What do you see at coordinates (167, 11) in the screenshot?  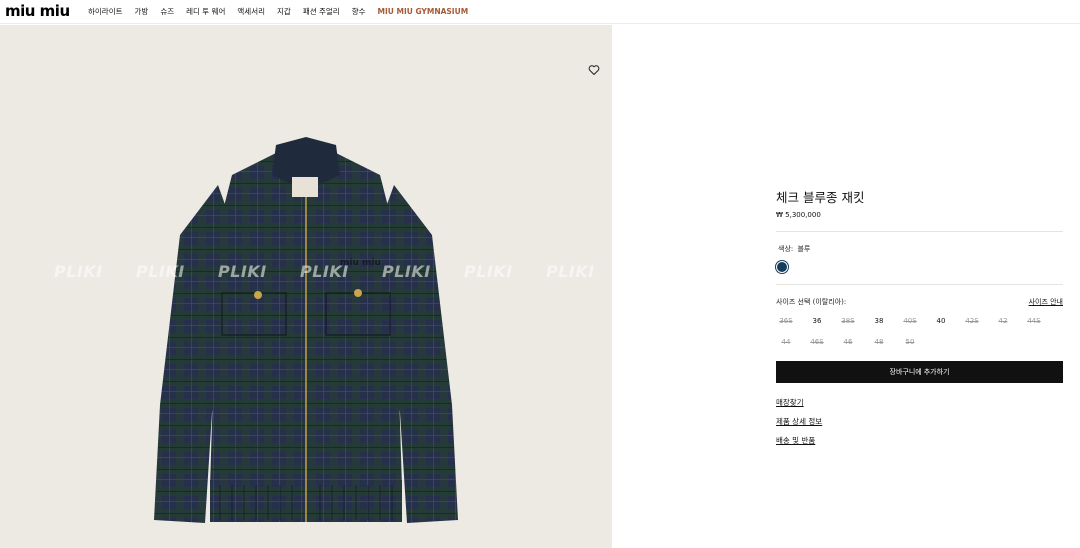 I see `nav-item-shoes: 슈즈` at bounding box center [167, 11].